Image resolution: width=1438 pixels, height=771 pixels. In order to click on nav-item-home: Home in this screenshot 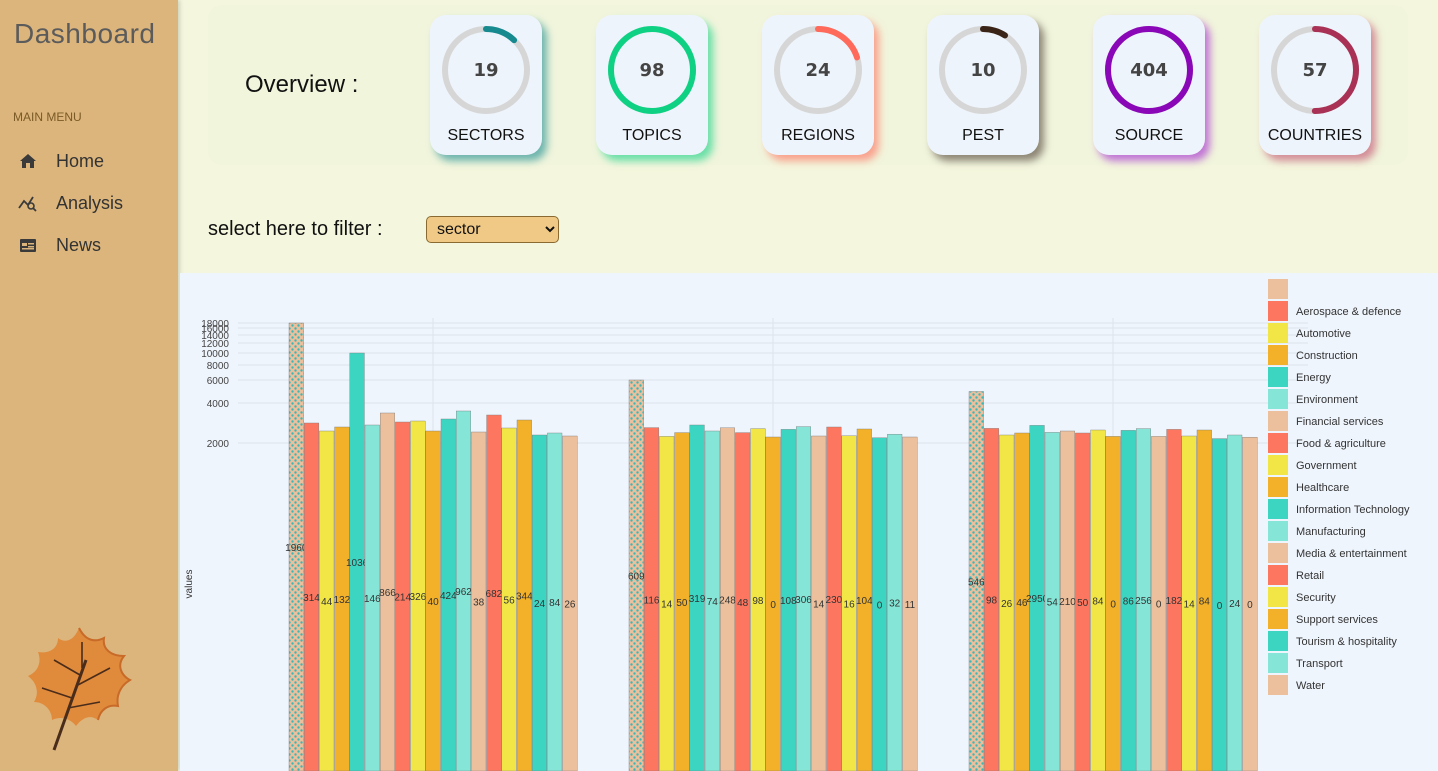, I will do `click(61, 161)`.